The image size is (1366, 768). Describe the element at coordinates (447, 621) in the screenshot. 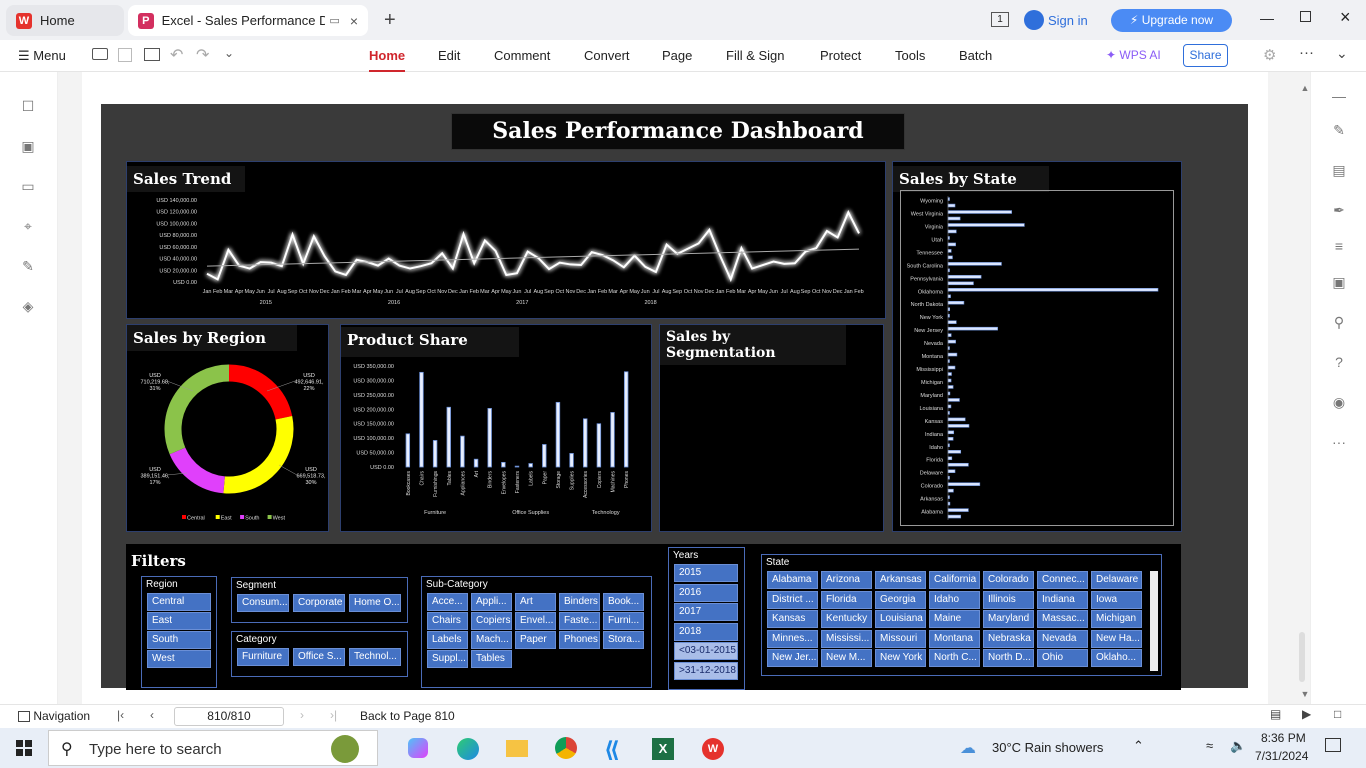

I see `subcategory-filter-item: Chairs` at that location.